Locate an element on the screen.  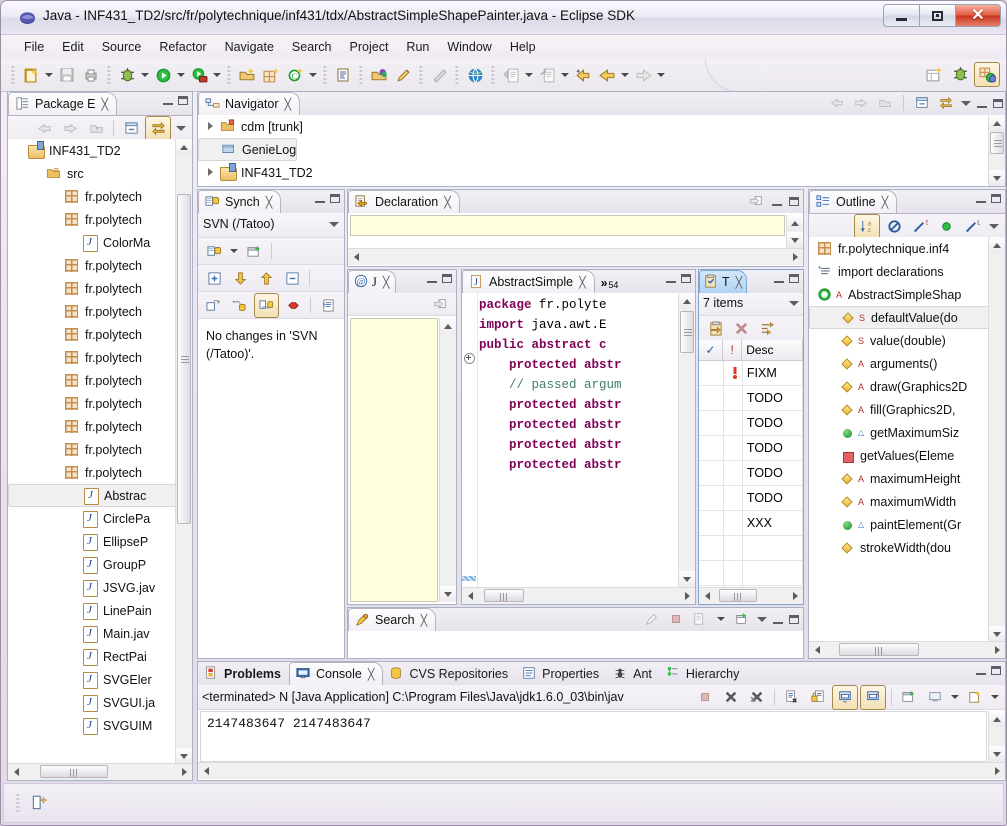
expand-all-icon is located at coordinates (214, 278).